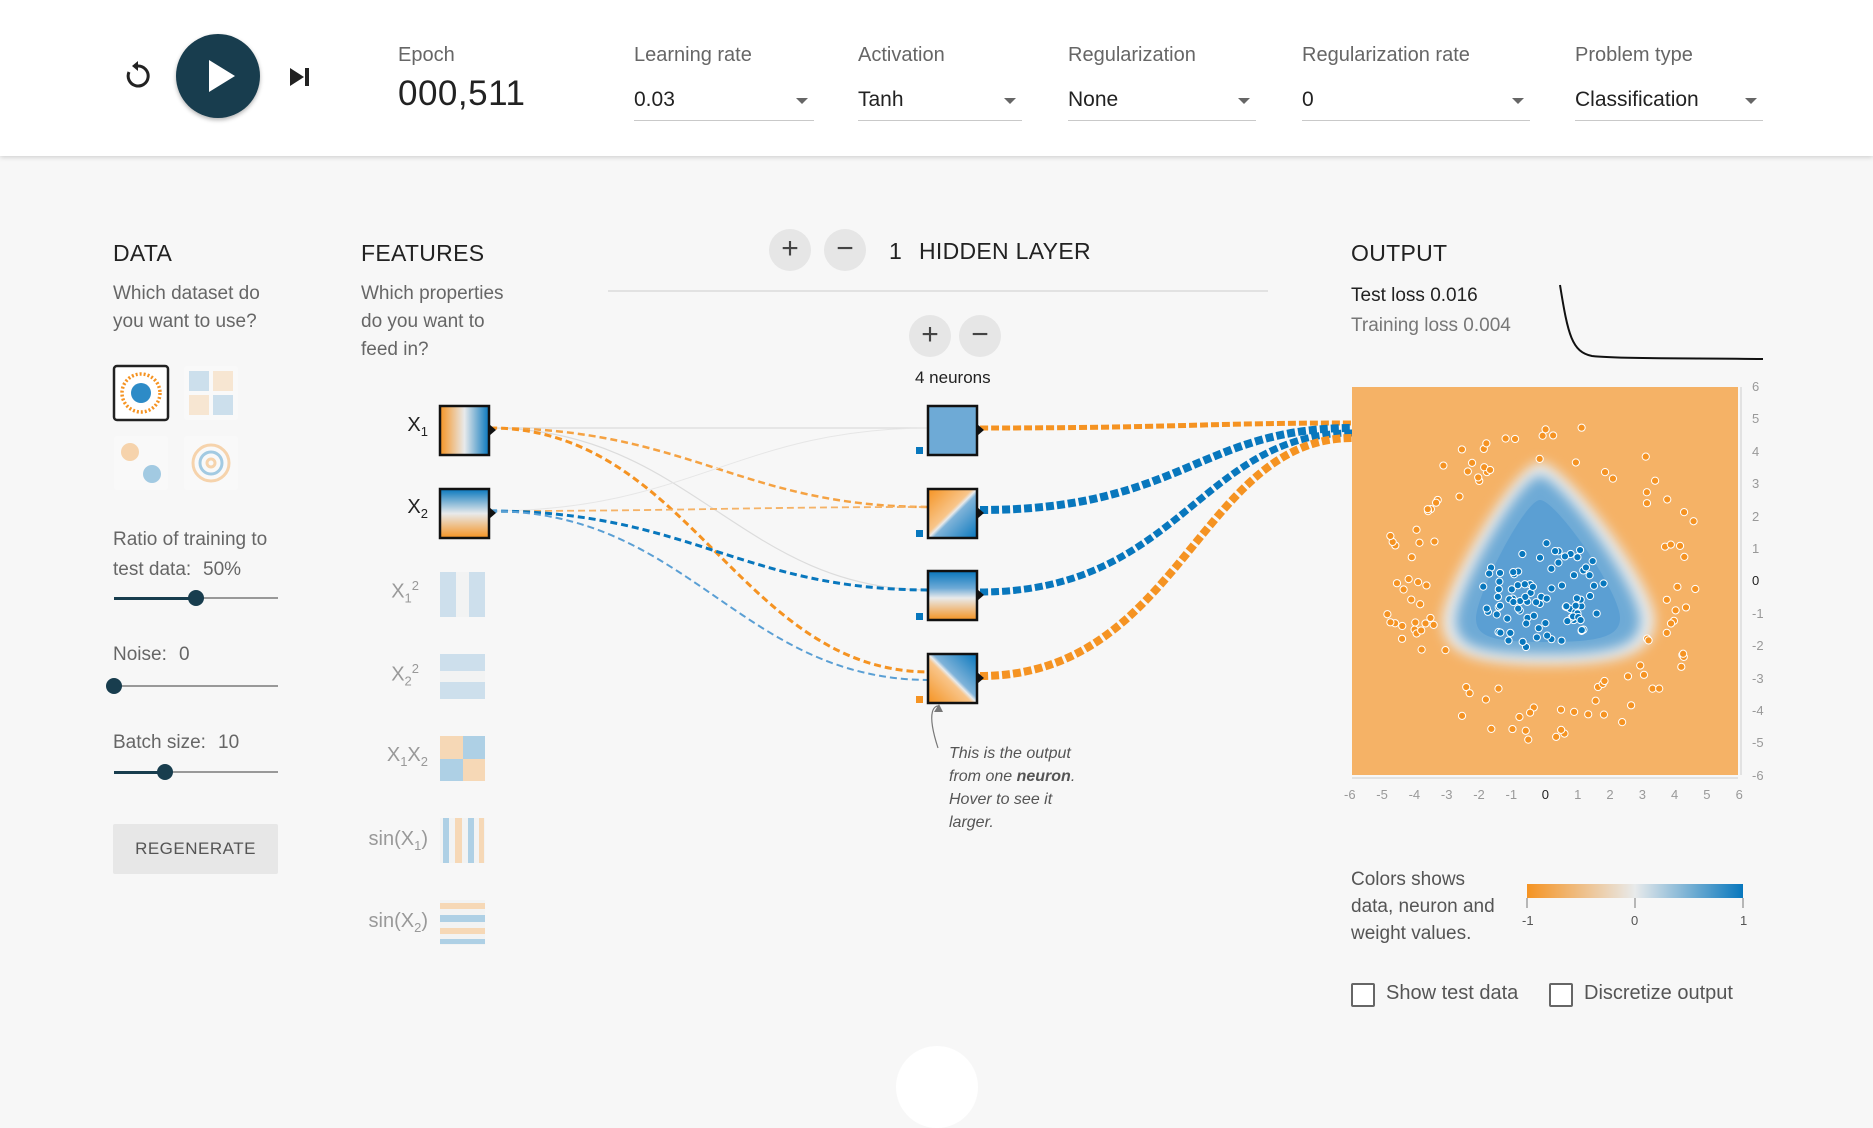  What do you see at coordinates (1561, 995) in the screenshot?
I see `discretize-output-checkbox` at bounding box center [1561, 995].